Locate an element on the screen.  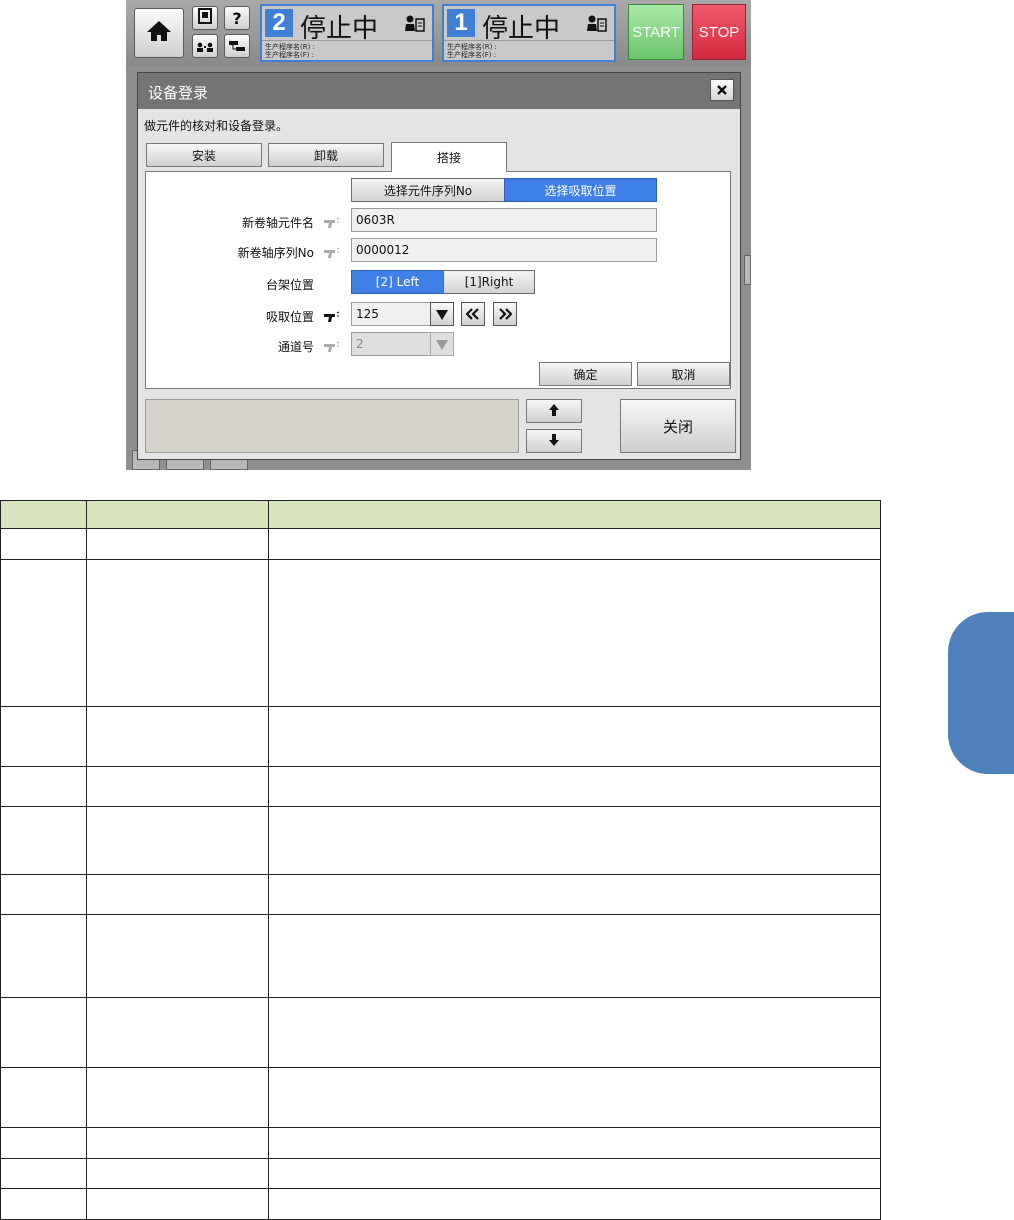
dialog-description: 做元件的核对和设备登录。 is located at coordinates (216, 126).